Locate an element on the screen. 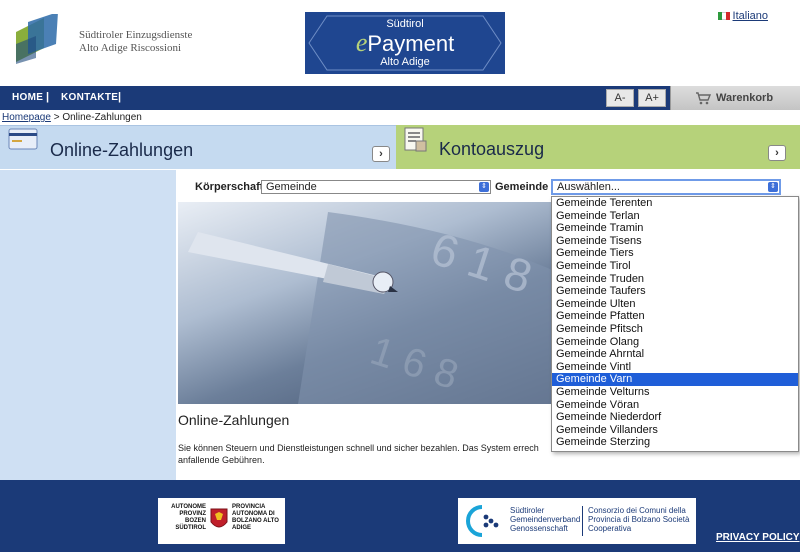 The height and width of the screenshot is (552, 800). consortium-divider is located at coordinates (584, 521).